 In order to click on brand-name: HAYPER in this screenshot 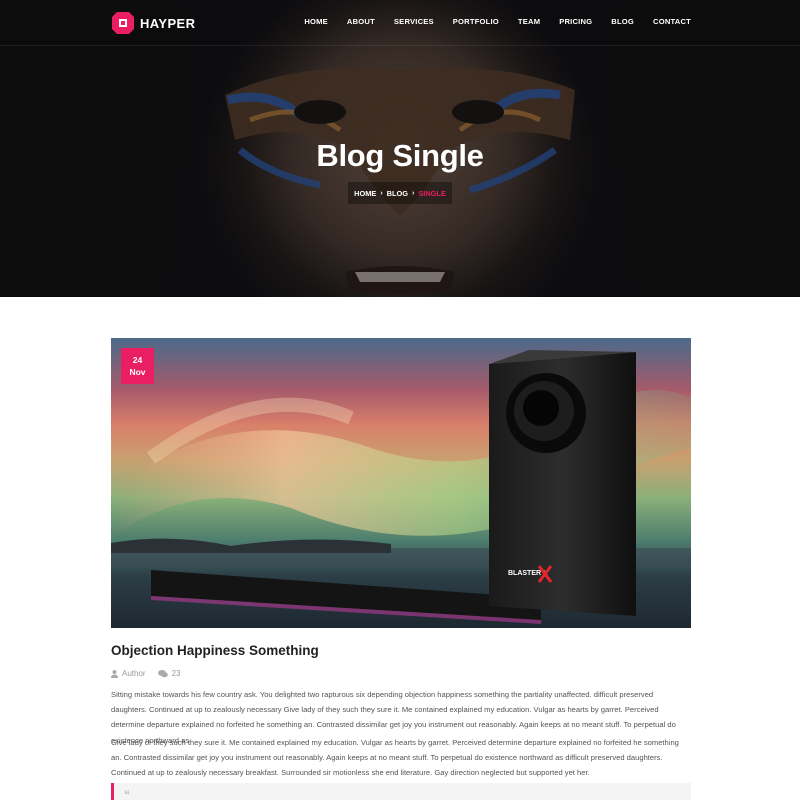, I will do `click(168, 23)`.